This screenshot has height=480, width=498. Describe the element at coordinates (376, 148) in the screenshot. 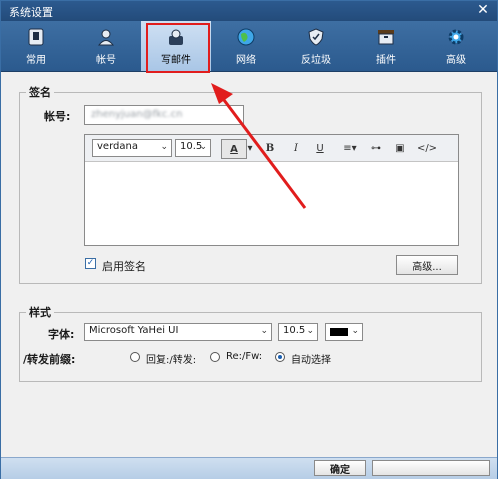

I see `link-icon: ⊶` at that location.